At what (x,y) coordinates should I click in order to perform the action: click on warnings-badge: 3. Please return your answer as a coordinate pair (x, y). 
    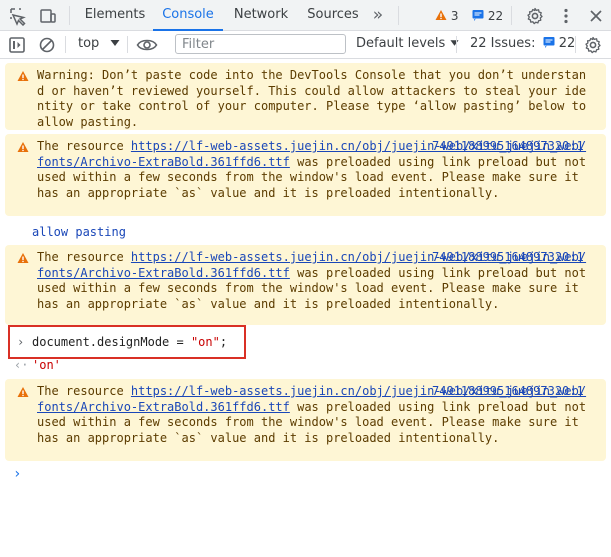
    Looking at the image, I should click on (446, 16).